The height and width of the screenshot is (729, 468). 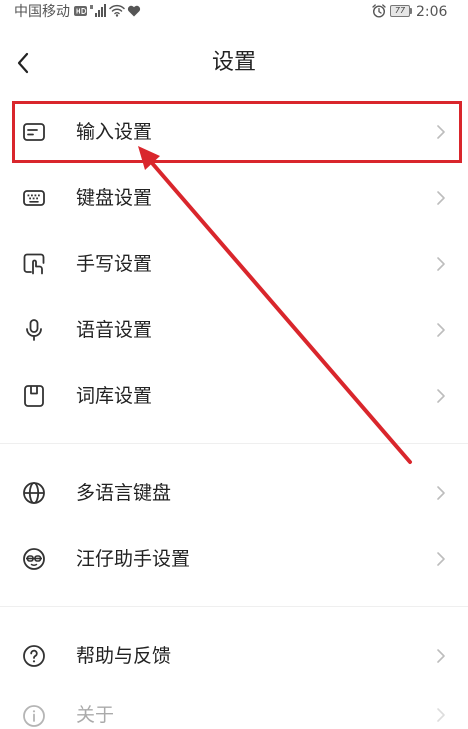 I want to click on settings-item-multilanguage: 多语言键盘, so click(x=234, y=493).